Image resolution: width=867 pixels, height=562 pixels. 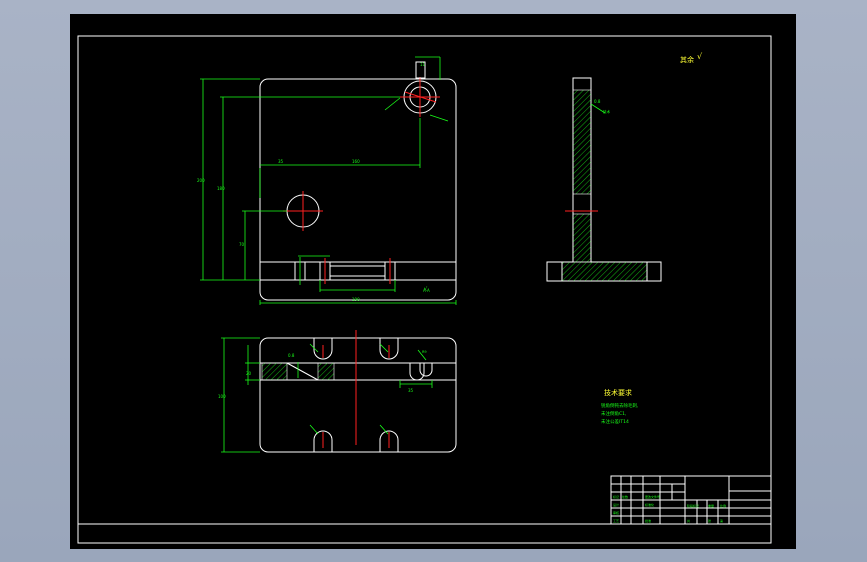 I want to click on svg-text: 标记, so click(x=616, y=496).